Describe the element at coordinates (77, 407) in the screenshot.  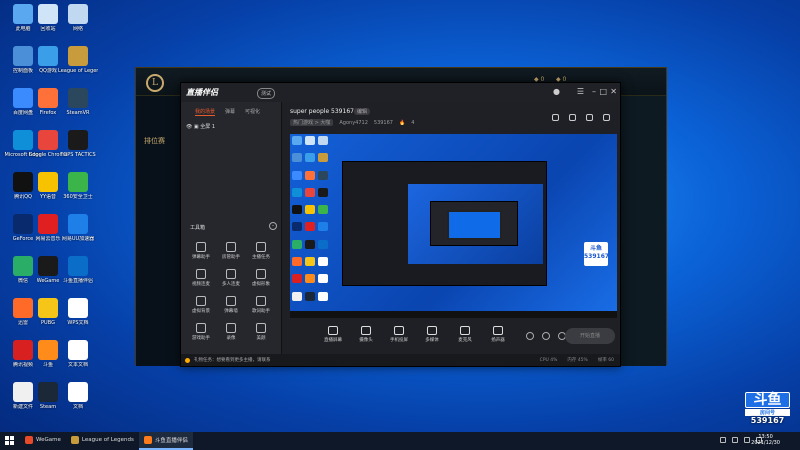
I see `desktop-icon-label: 文档` at that location.